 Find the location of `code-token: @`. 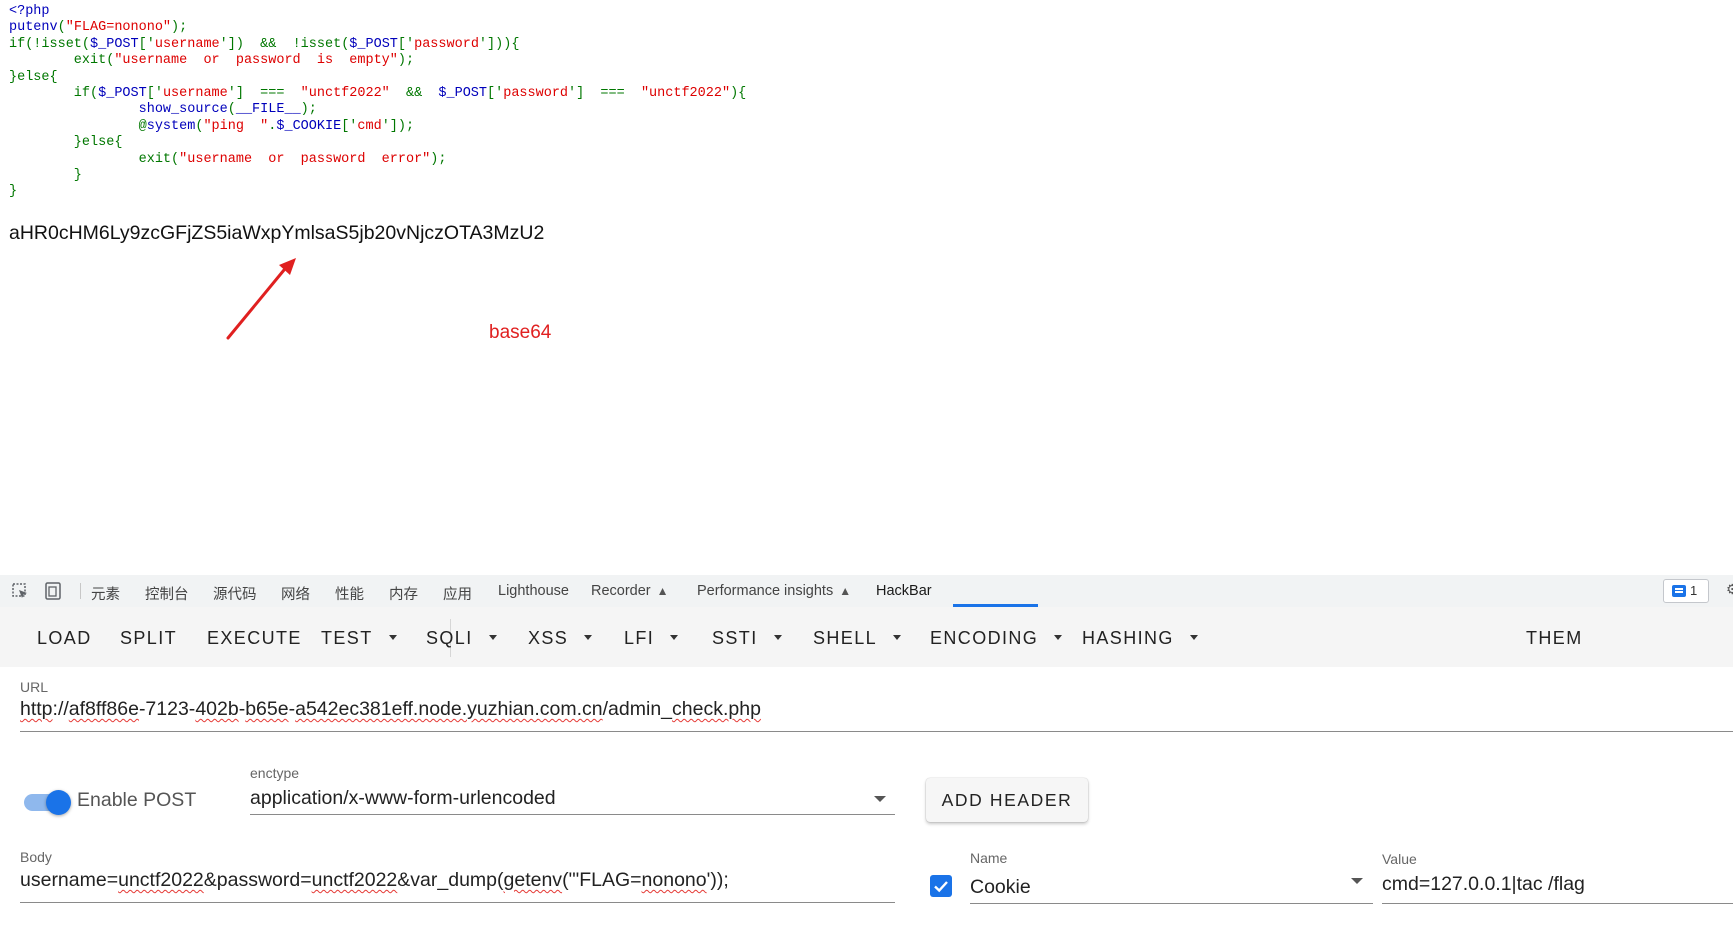

code-token: @ is located at coordinates (78, 126).